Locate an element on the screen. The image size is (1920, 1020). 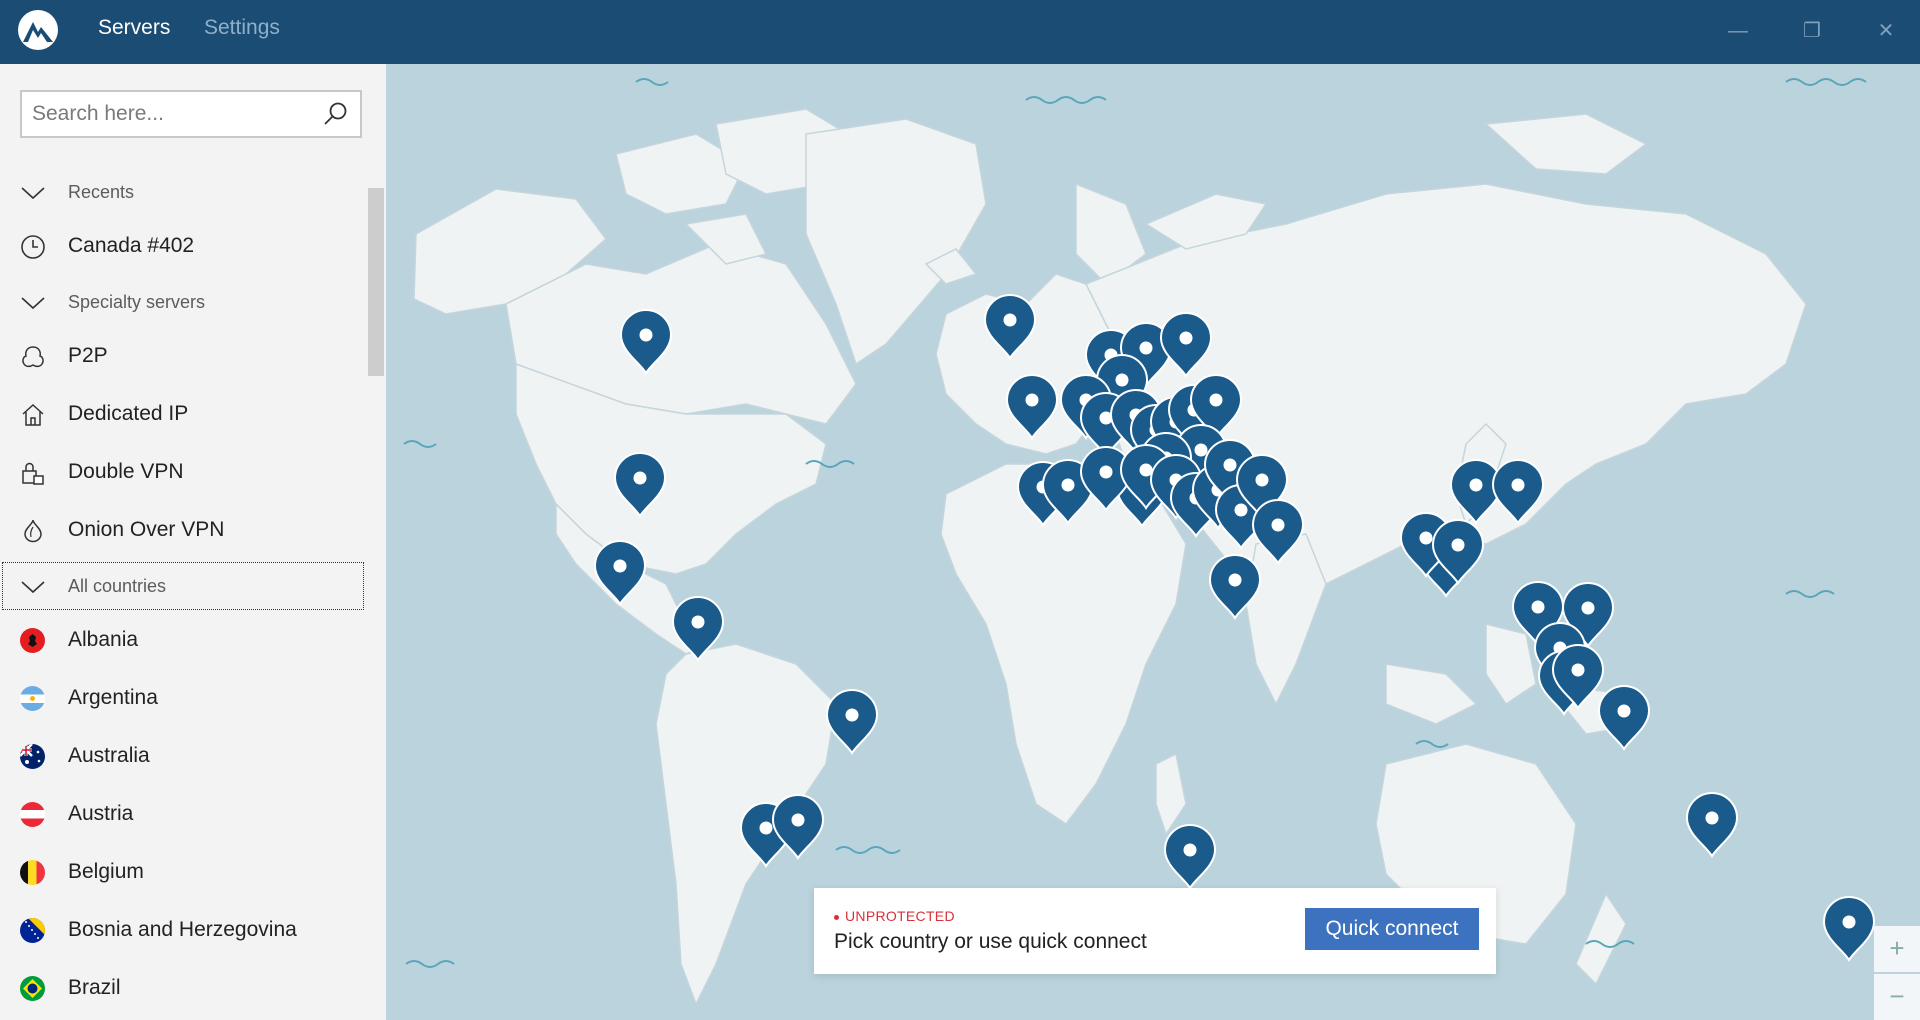
specialty-item-dedicated-ip: Dedicated IP is located at coordinates (183, 414).